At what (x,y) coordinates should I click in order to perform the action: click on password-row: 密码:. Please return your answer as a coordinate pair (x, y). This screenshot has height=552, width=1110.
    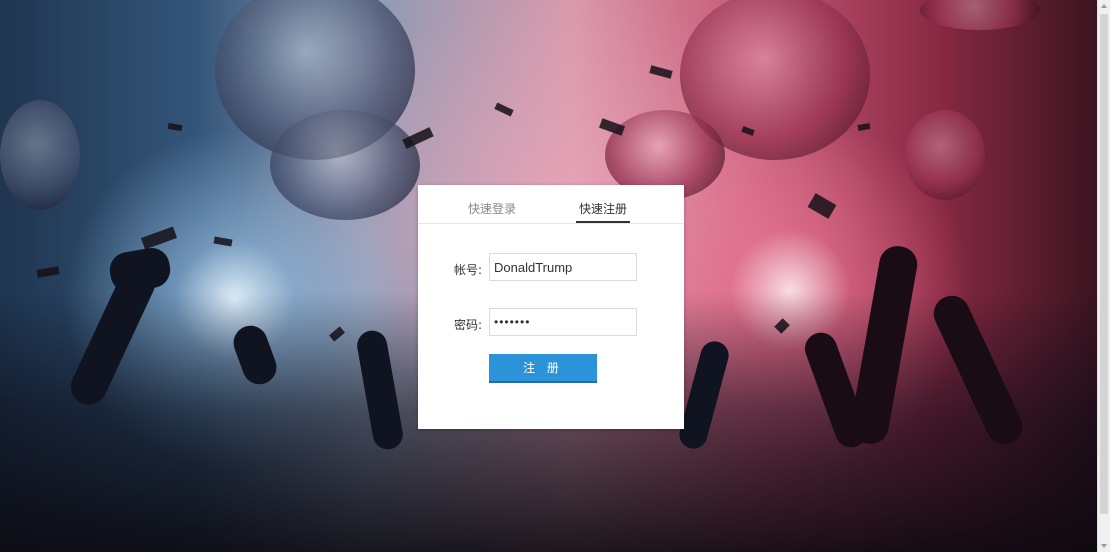
    Looking at the image, I should click on (551, 323).